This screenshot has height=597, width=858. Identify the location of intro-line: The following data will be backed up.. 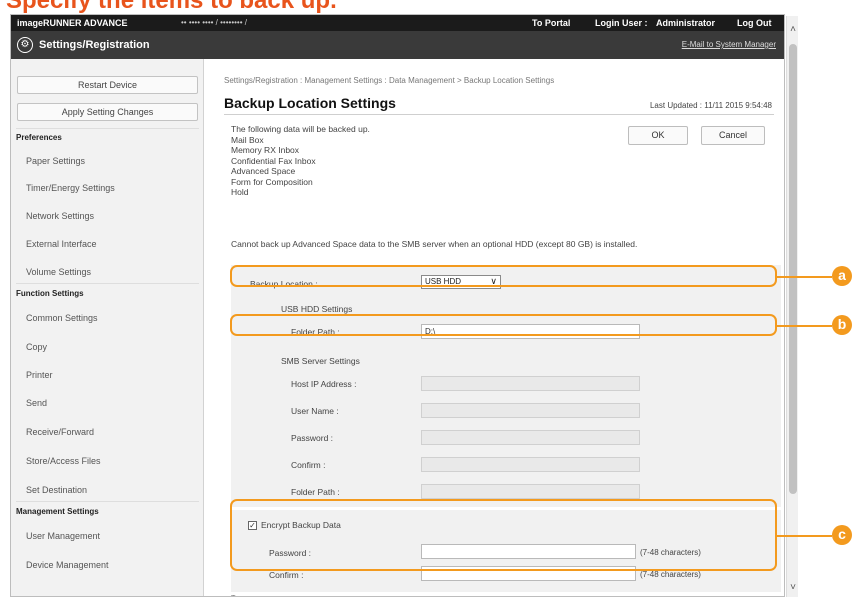
(300, 129).